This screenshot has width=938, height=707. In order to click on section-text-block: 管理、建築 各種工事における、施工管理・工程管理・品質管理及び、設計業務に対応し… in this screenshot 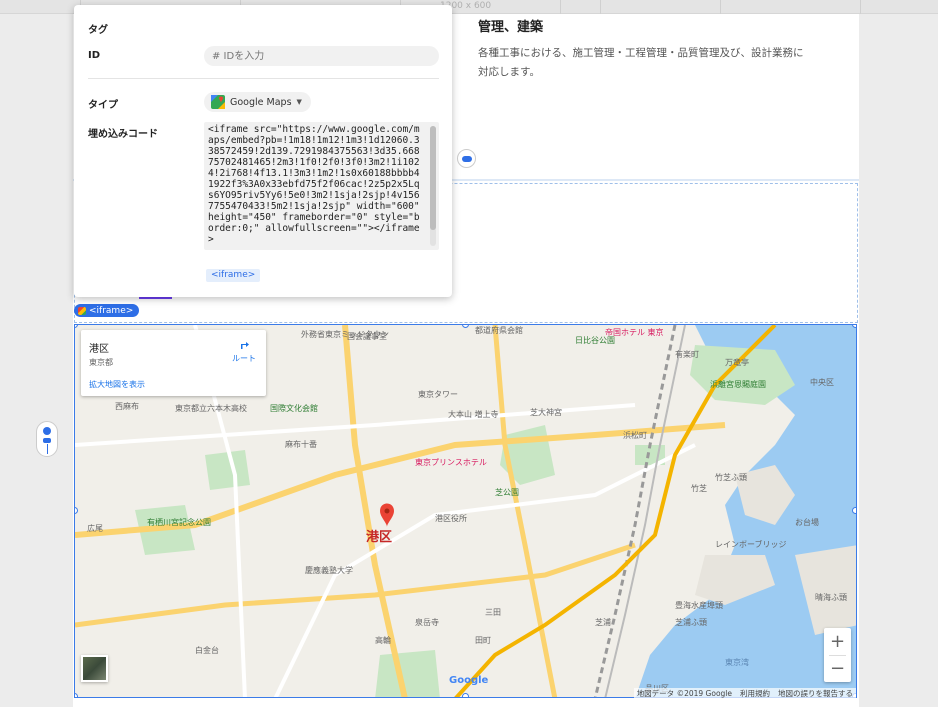, I will do `click(643, 48)`.